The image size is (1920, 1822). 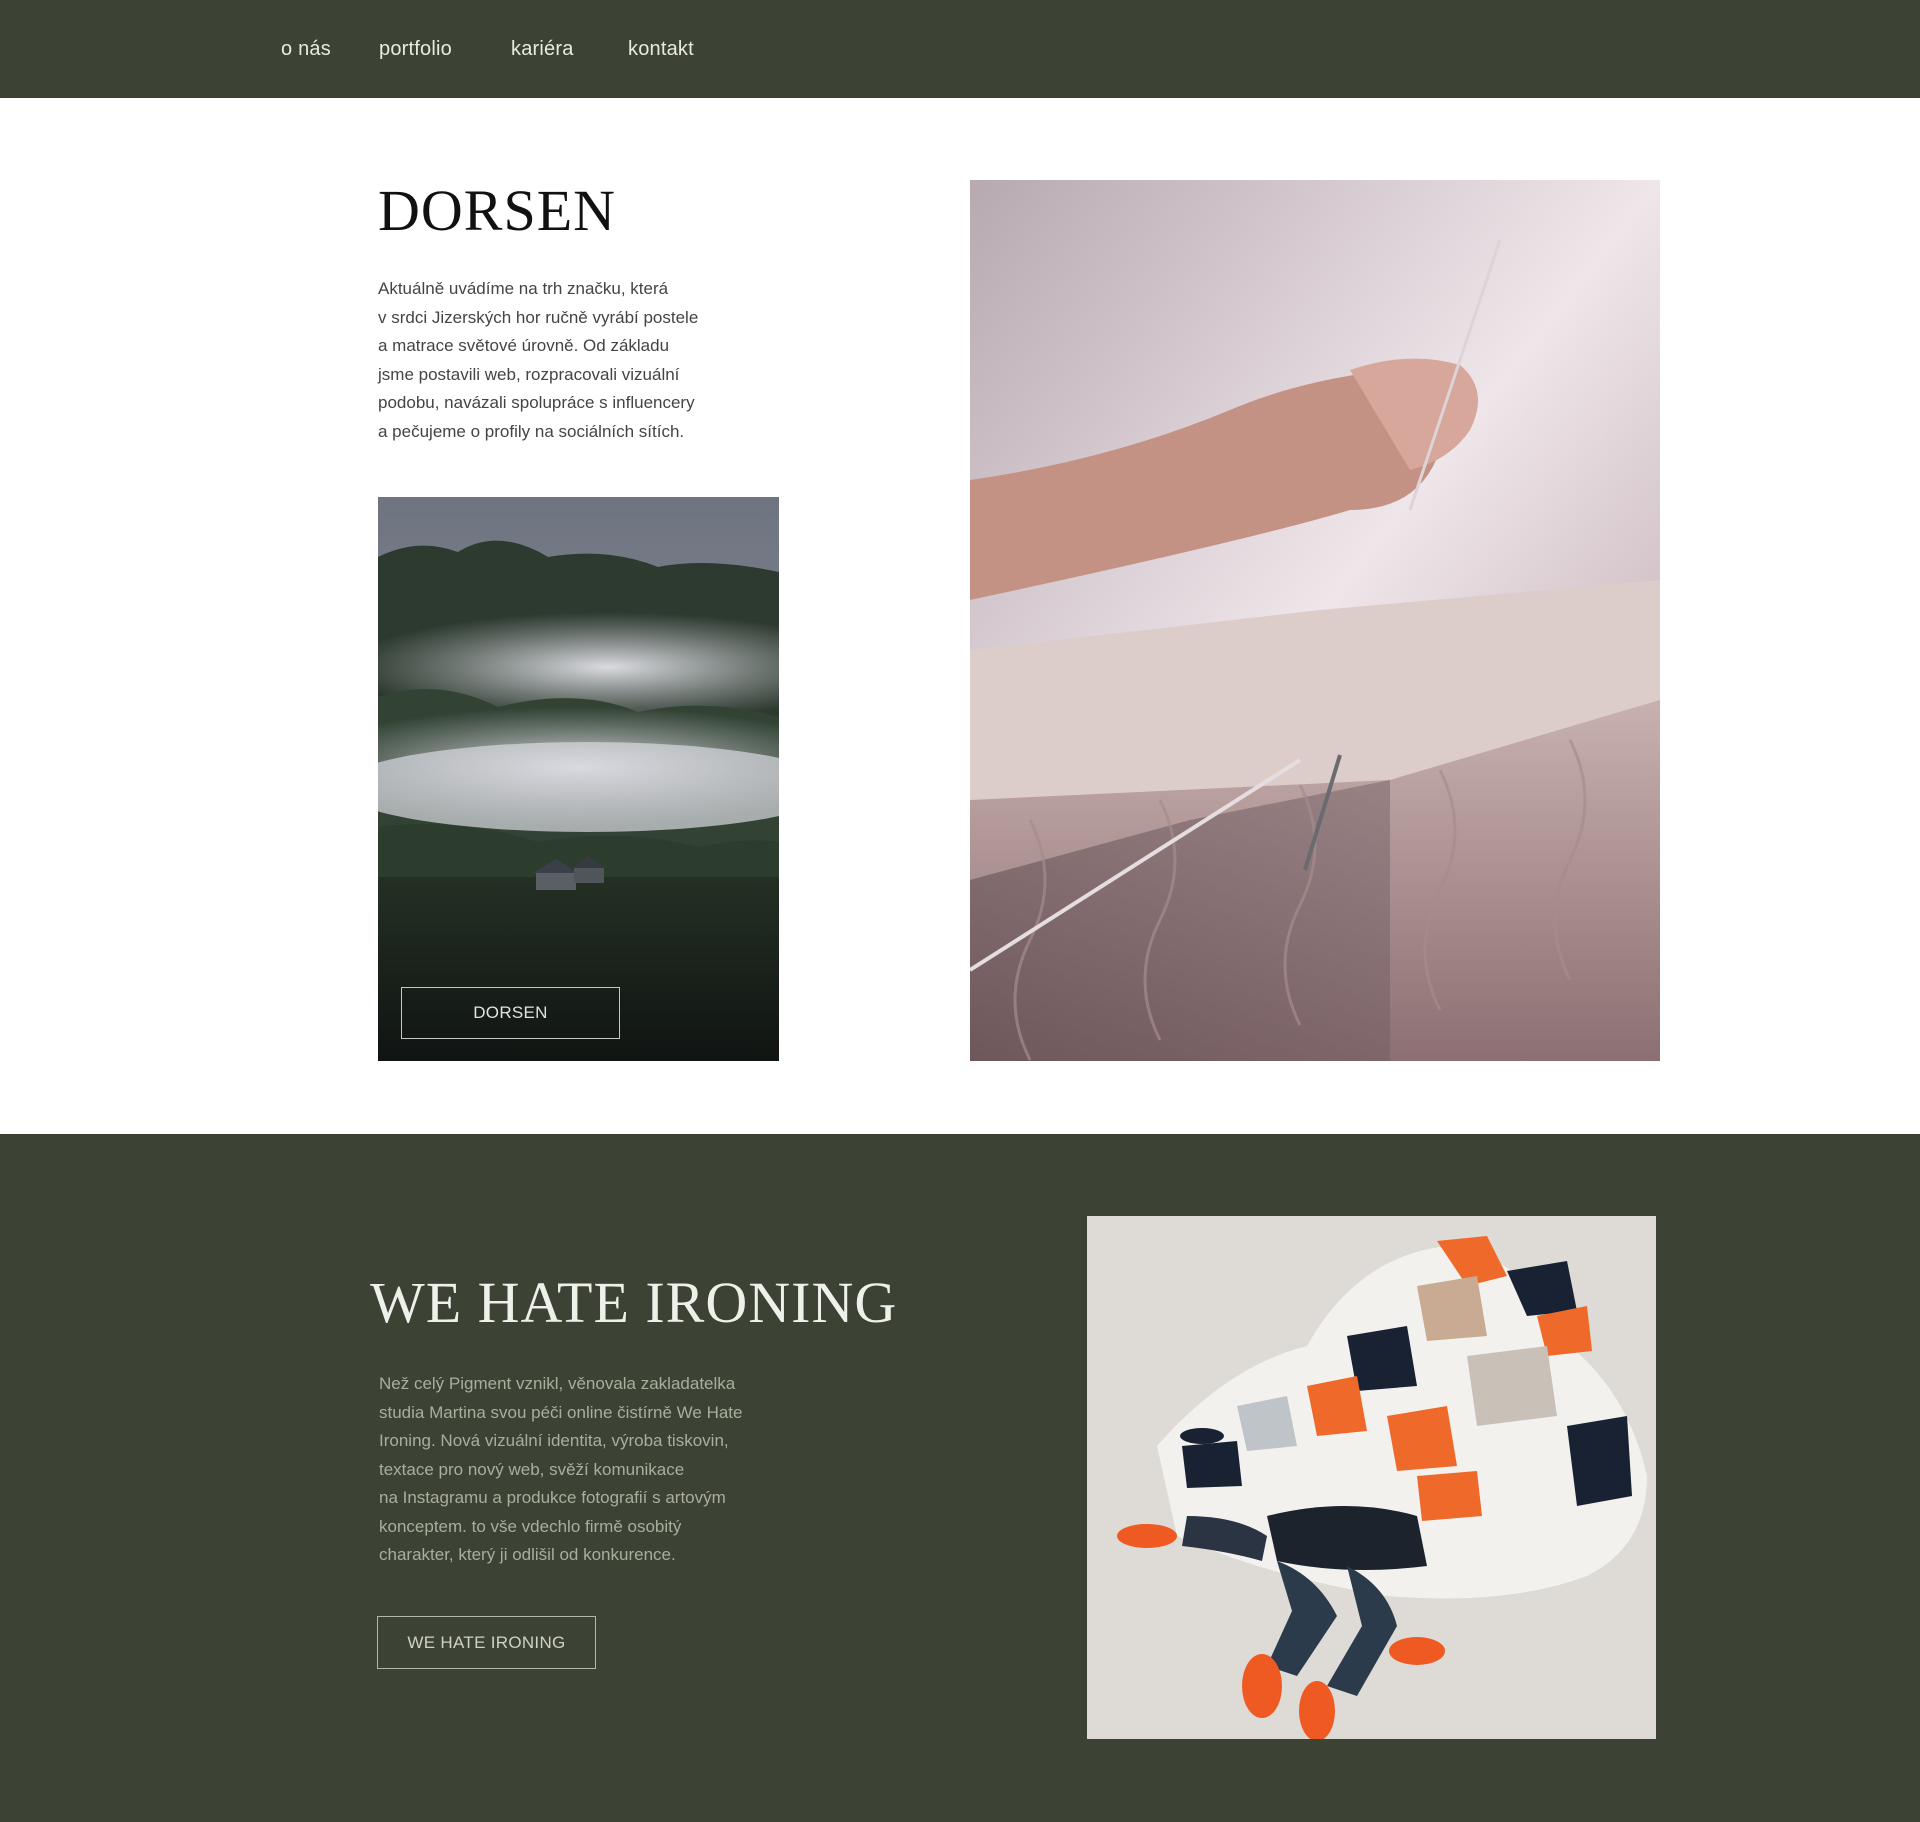 I want to click on top-navigation: o nás portfolio kariéra kontakt, so click(x=960, y=49).